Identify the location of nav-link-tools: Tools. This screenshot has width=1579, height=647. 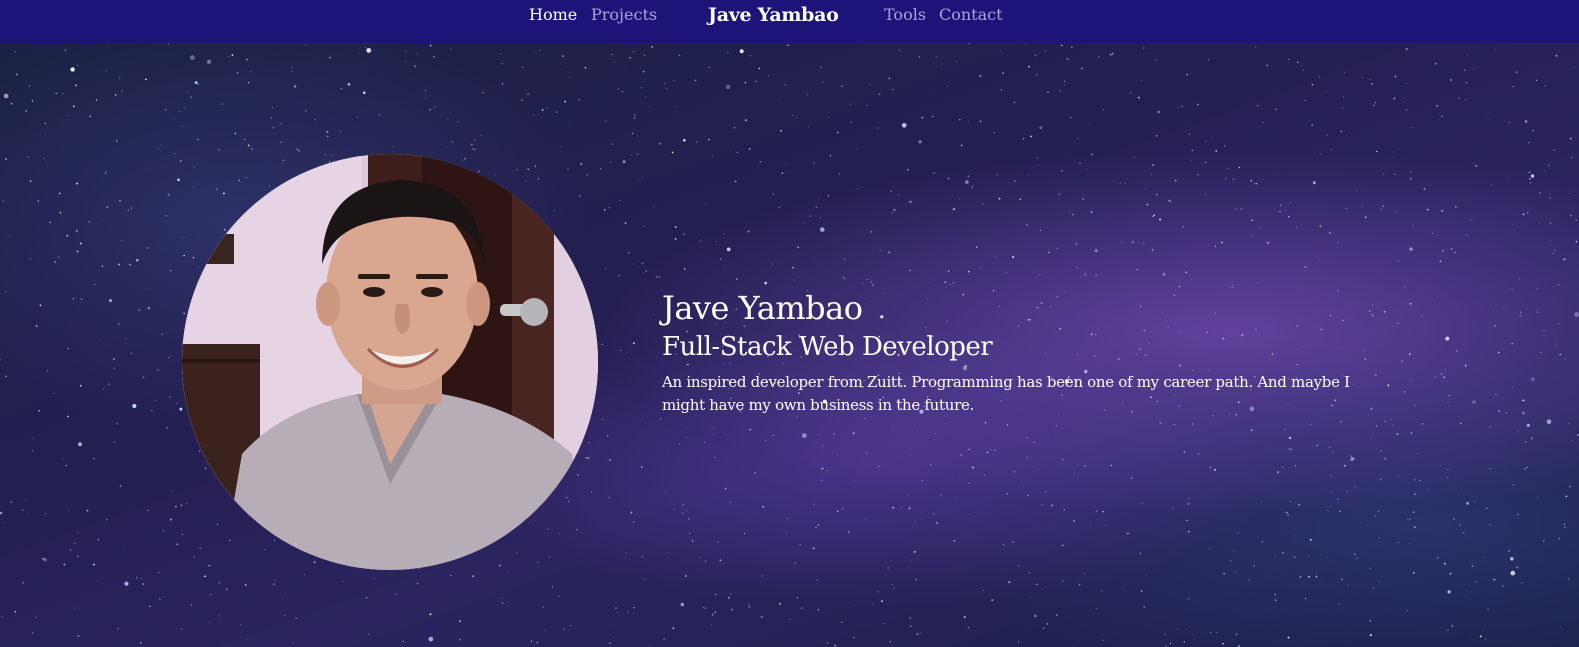
(905, 15).